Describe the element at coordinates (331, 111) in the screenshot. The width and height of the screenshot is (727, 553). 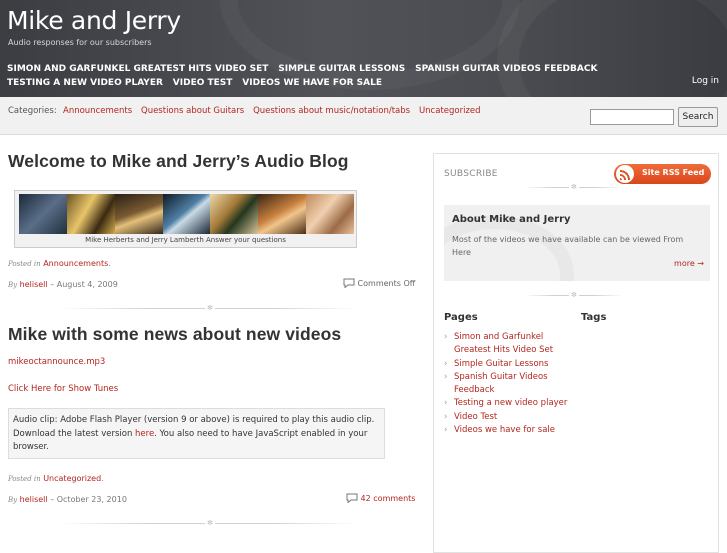
I see `category-questions-music: Questions about music/notation/tabs` at that location.